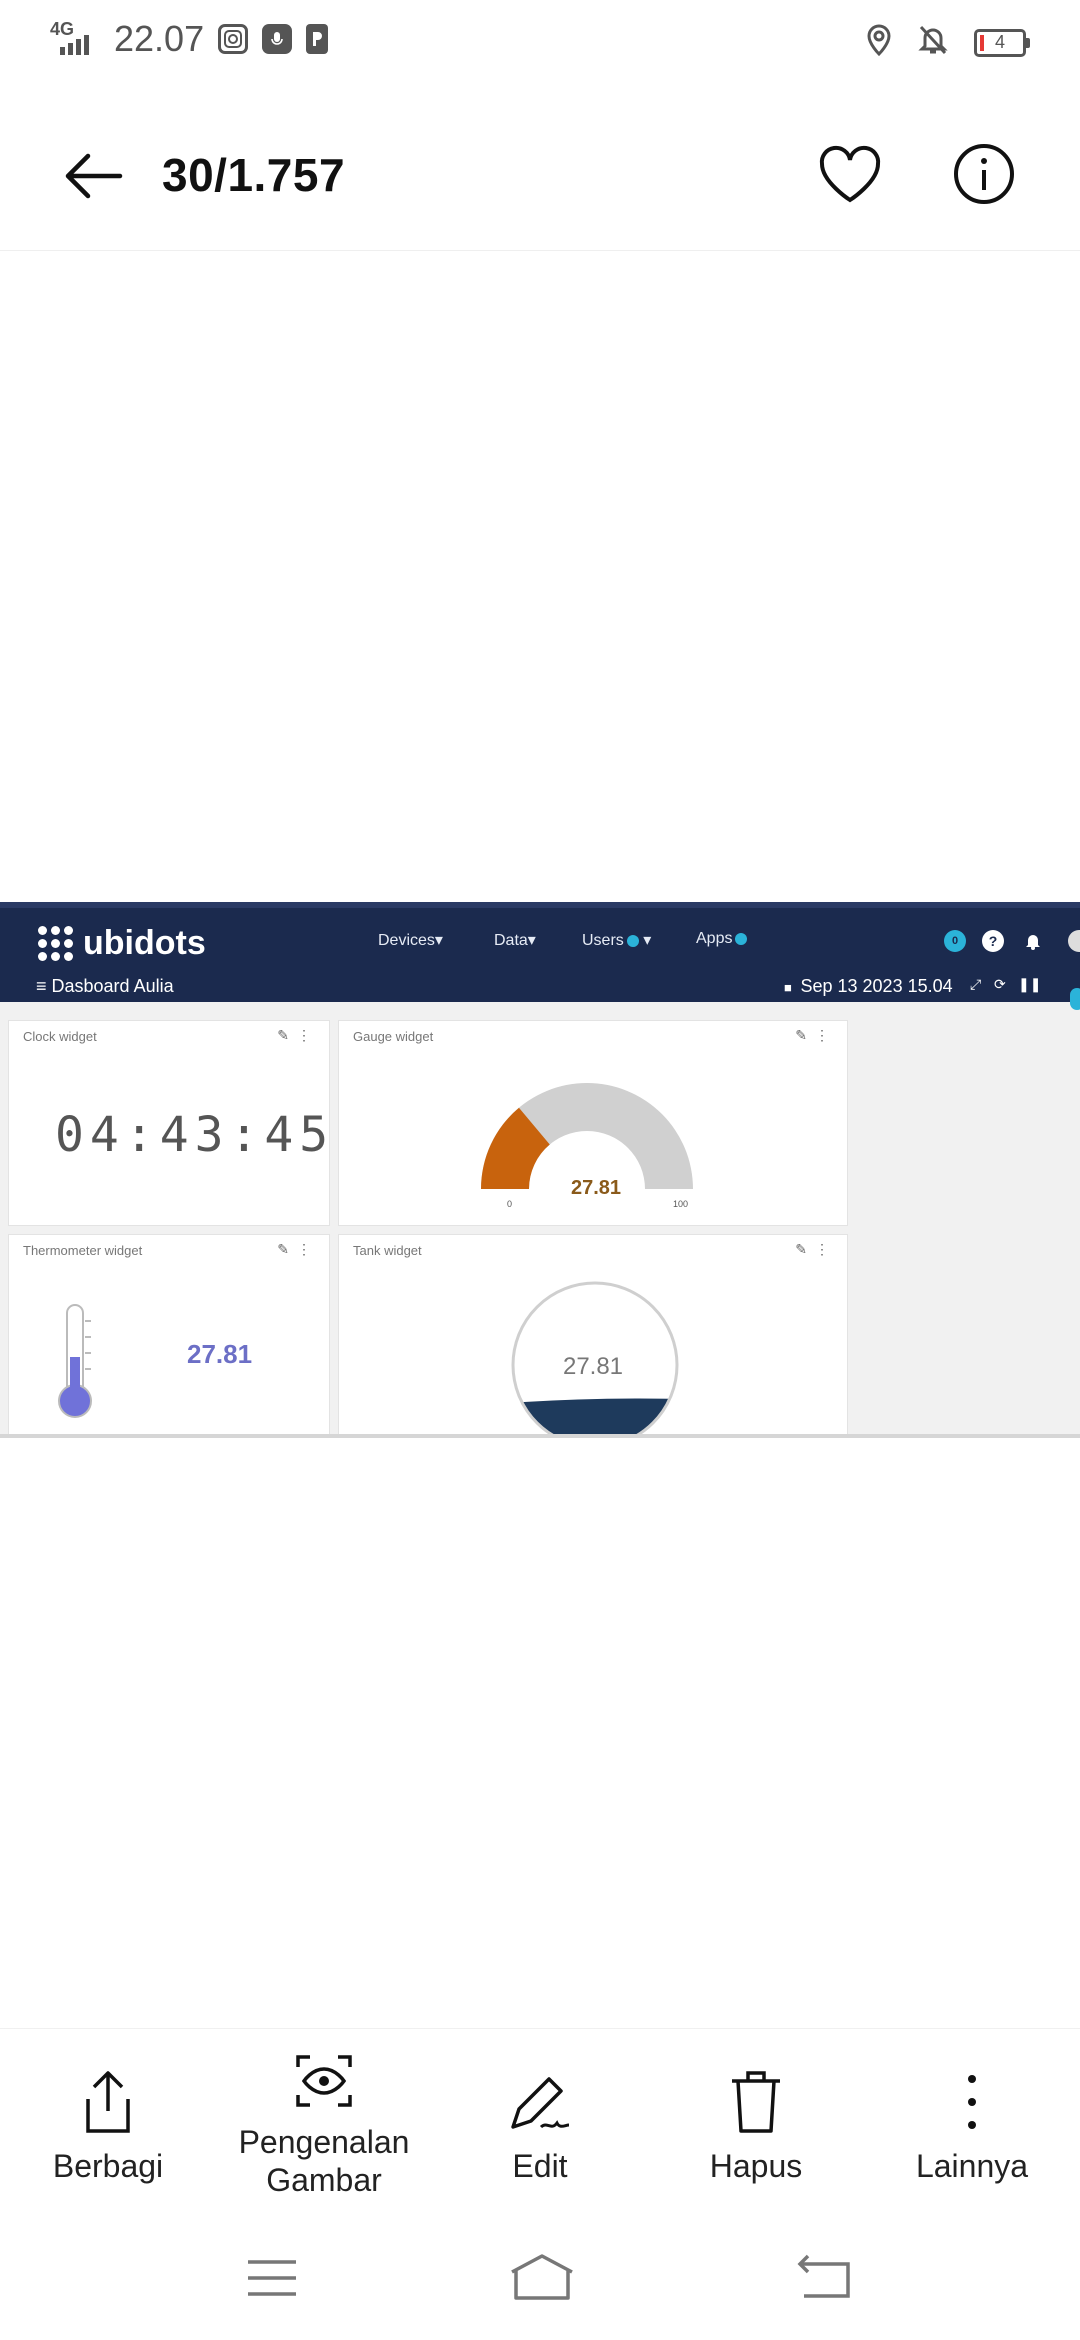 This screenshot has width=1080, height=2340. Describe the element at coordinates (1033, 941) in the screenshot. I see `bell-icon` at that location.